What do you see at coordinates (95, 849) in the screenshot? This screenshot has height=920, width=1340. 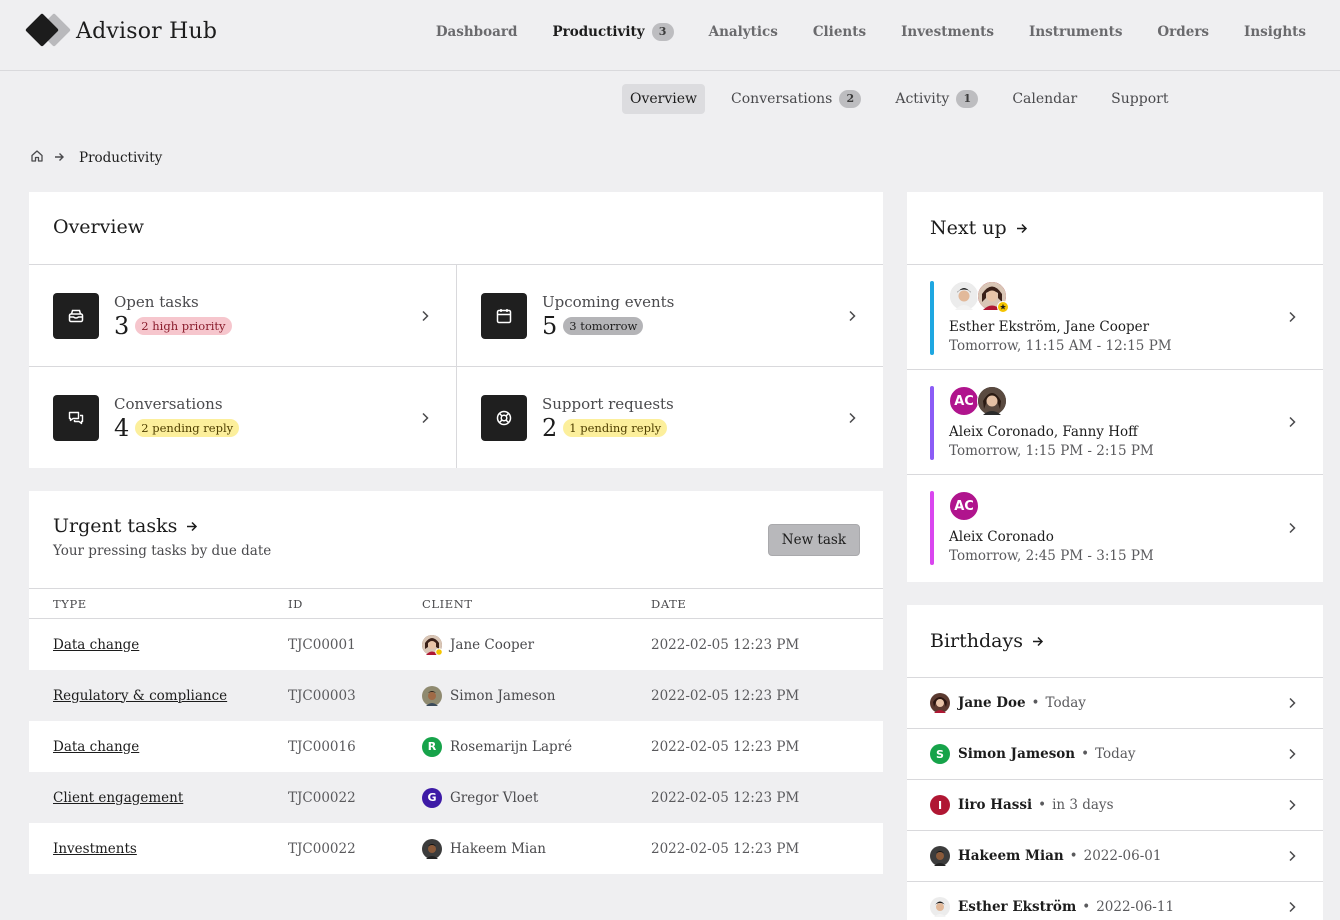 I see `task-type-link: Investments` at bounding box center [95, 849].